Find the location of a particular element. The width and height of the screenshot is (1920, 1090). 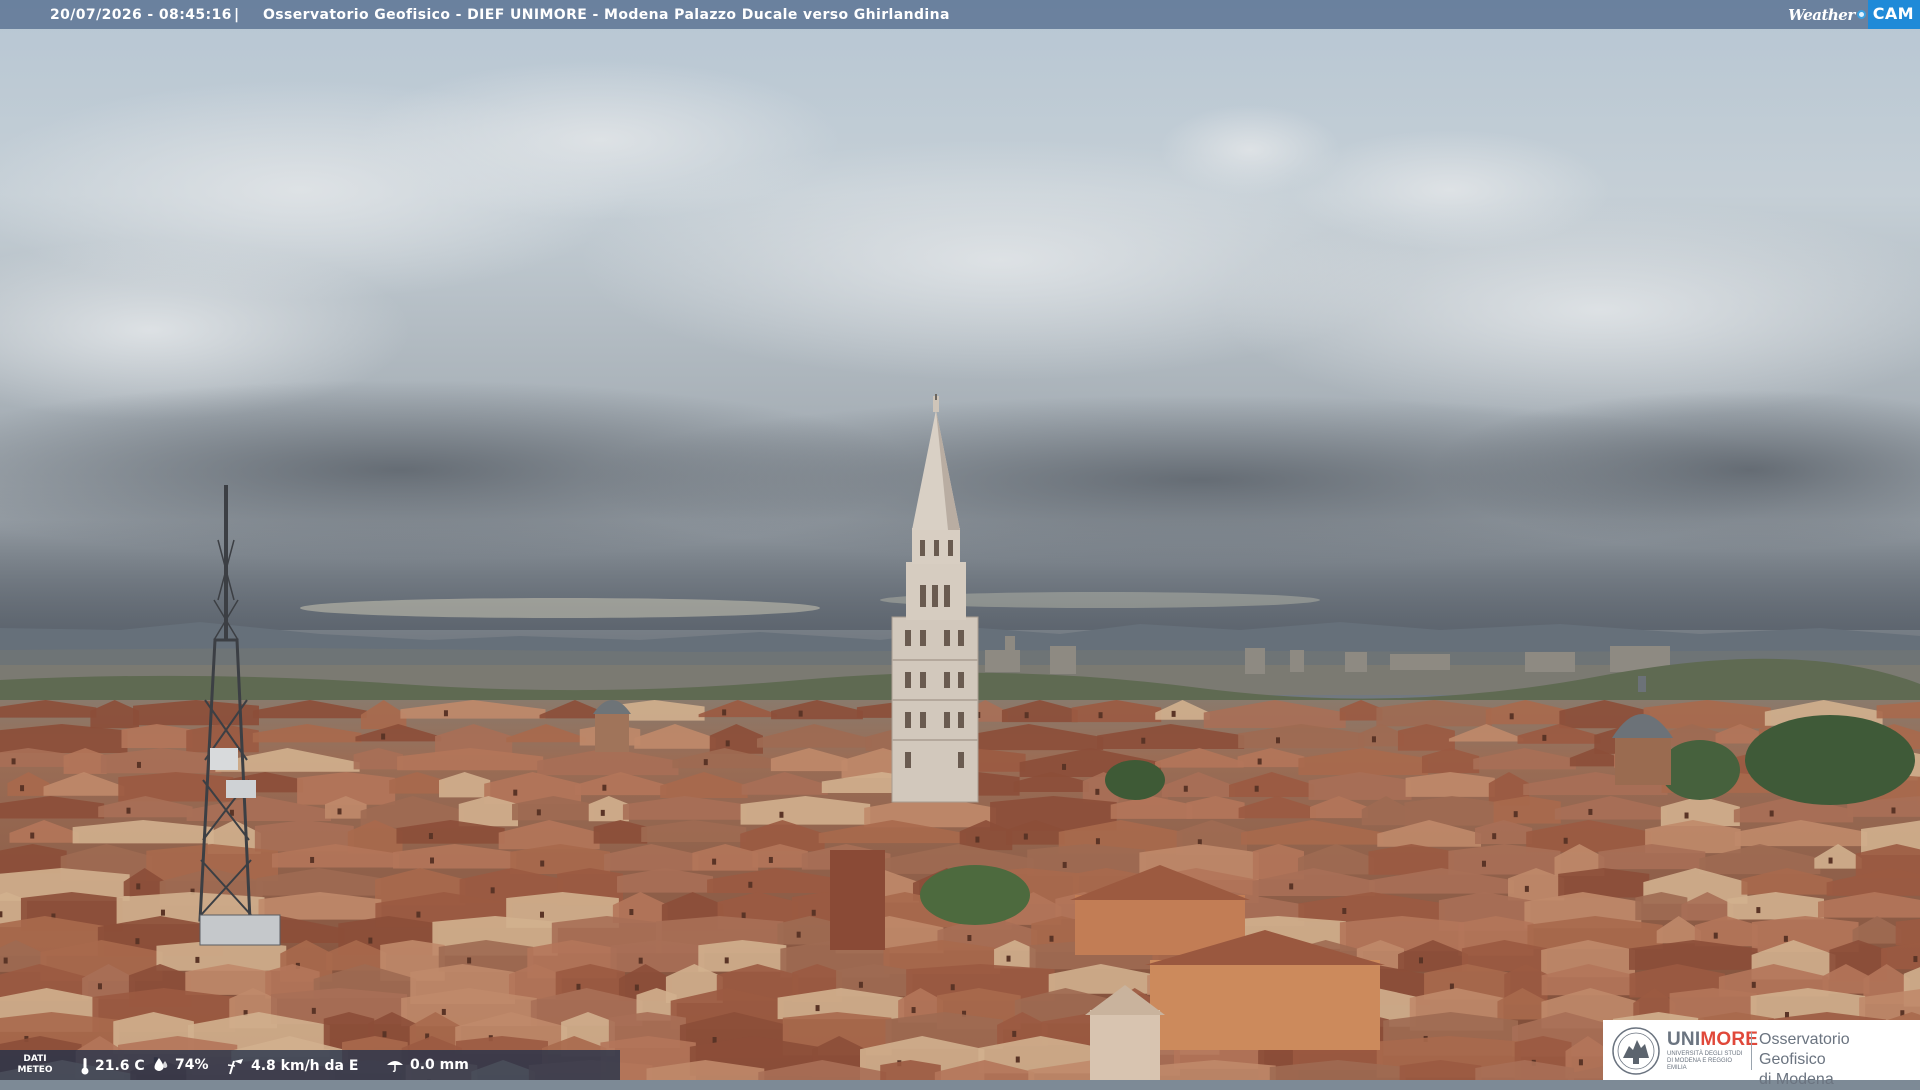

temperature-value: 21.6 C is located at coordinates (120, 1066).